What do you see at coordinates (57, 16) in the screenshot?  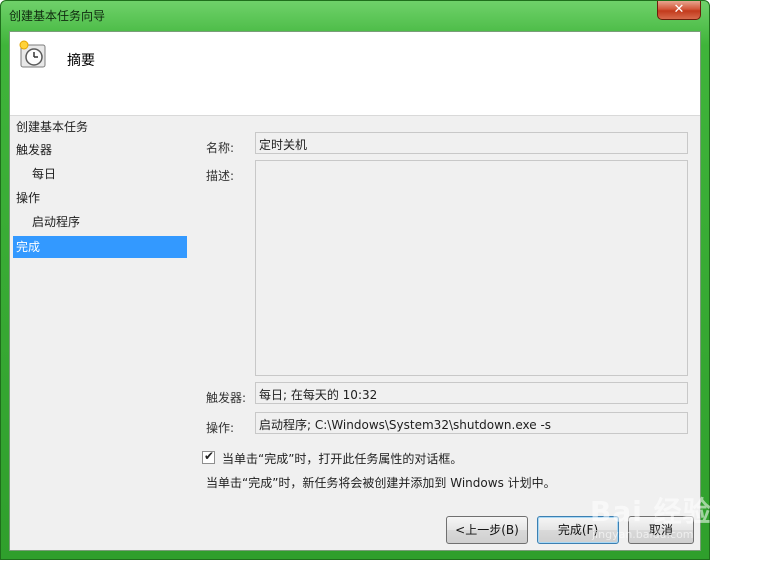 I see `window-title: 创建基本任务向导` at bounding box center [57, 16].